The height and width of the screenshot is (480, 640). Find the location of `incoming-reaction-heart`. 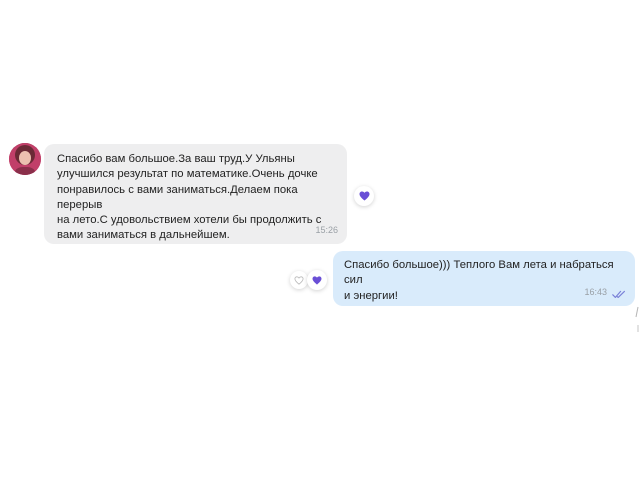

incoming-reaction-heart is located at coordinates (364, 196).